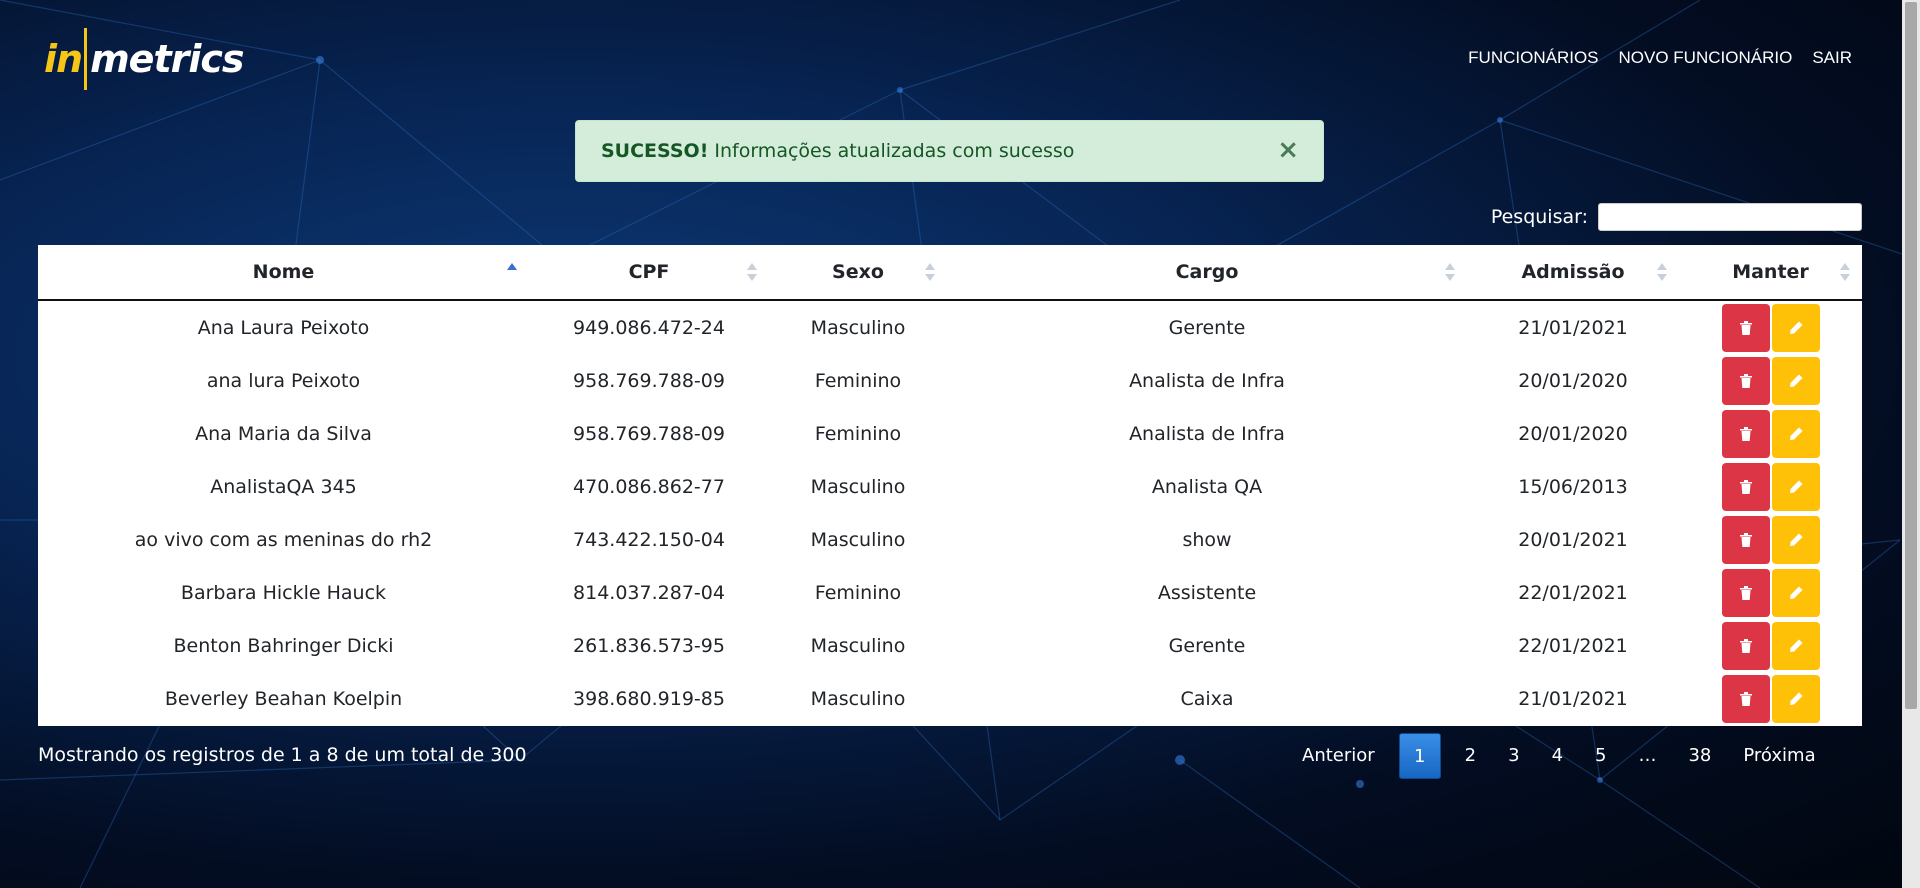  I want to click on inmetrics-logo: in metrics, so click(144, 59).